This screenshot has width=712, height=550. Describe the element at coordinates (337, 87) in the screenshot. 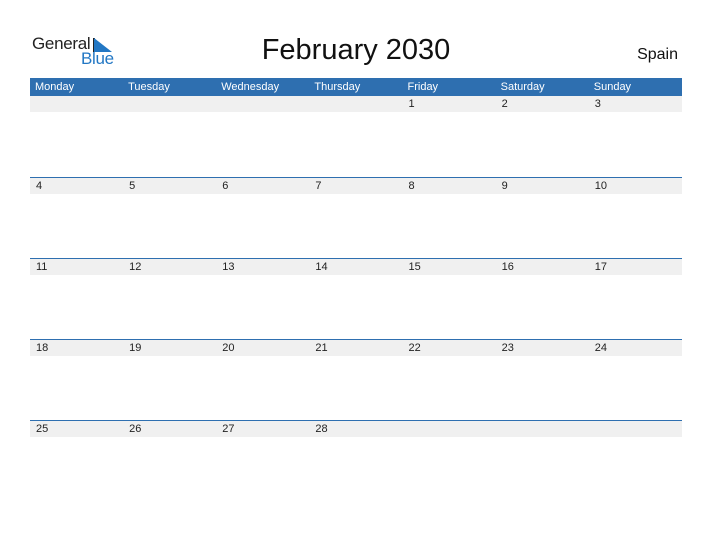

I see `weekday-thursday: Thursday` at that location.